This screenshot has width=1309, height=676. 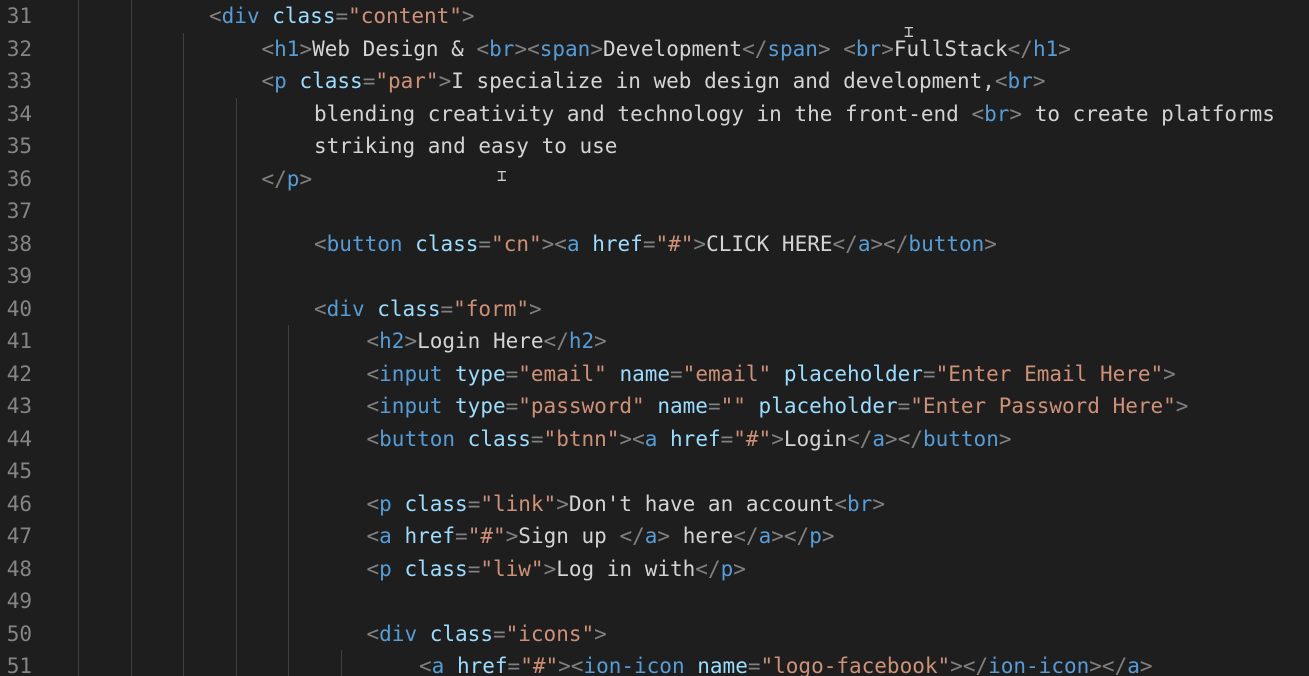 What do you see at coordinates (240, 16) in the screenshot?
I see `code-token: div` at bounding box center [240, 16].